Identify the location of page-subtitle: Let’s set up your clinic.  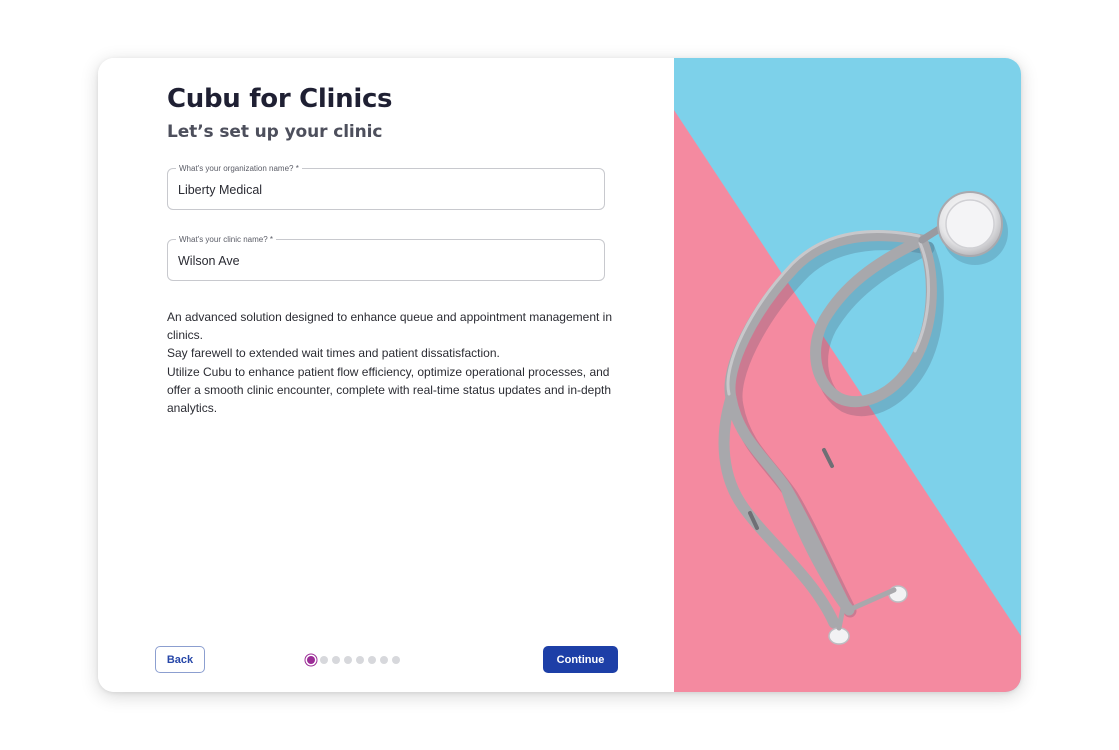
(275, 132).